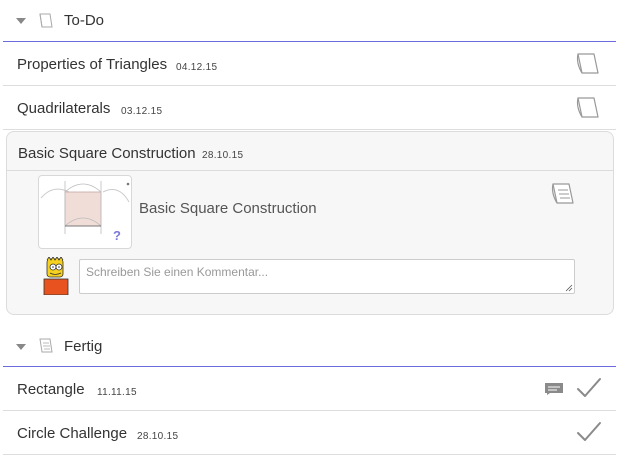  Describe the element at coordinates (51, 389) in the screenshot. I see `task-title: Rectangle` at that location.